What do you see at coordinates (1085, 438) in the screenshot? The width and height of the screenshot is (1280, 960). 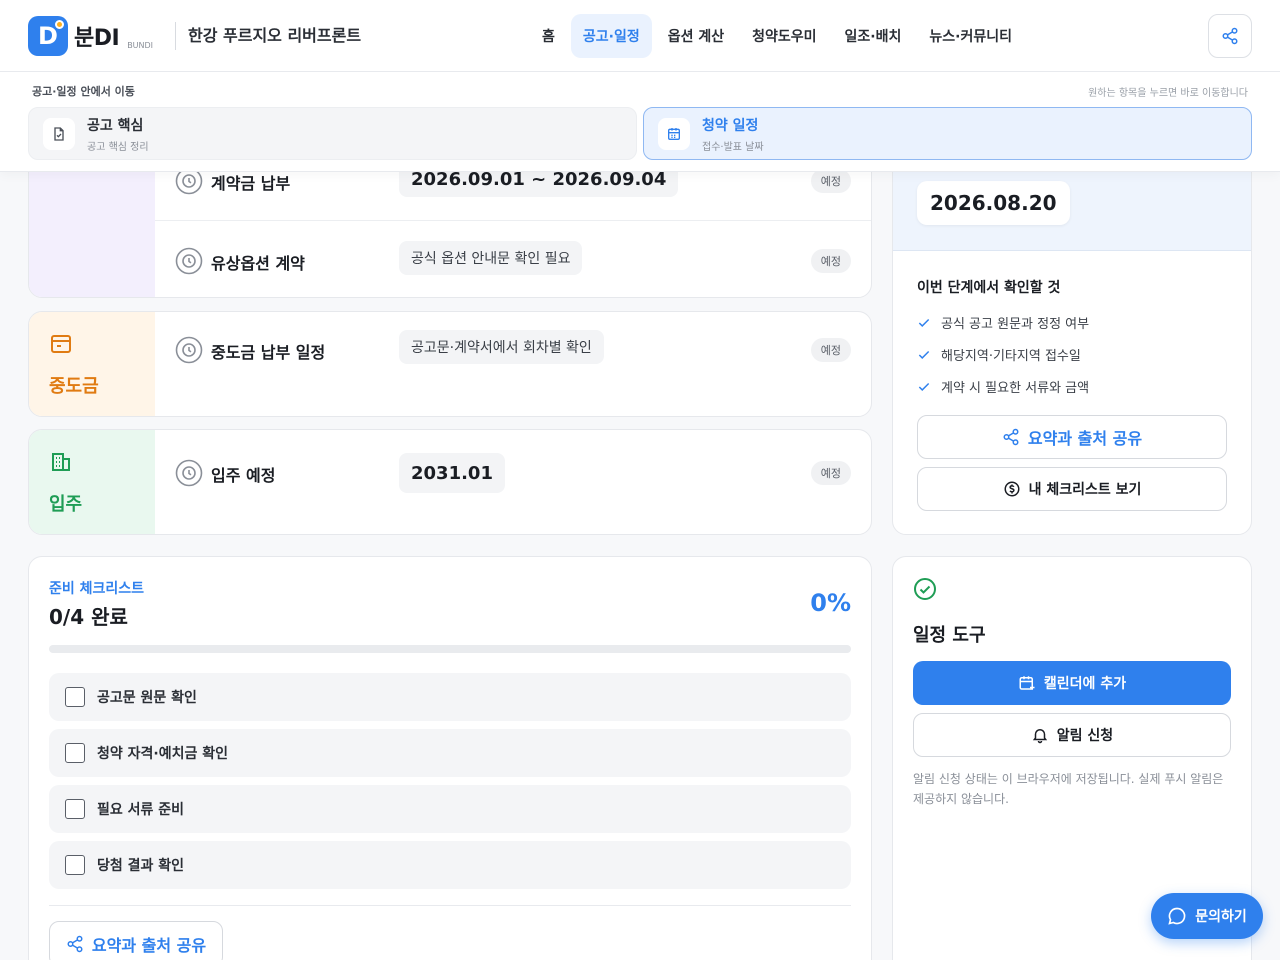 I see `share-summary-label: 요약과 출처 공유` at bounding box center [1085, 438].